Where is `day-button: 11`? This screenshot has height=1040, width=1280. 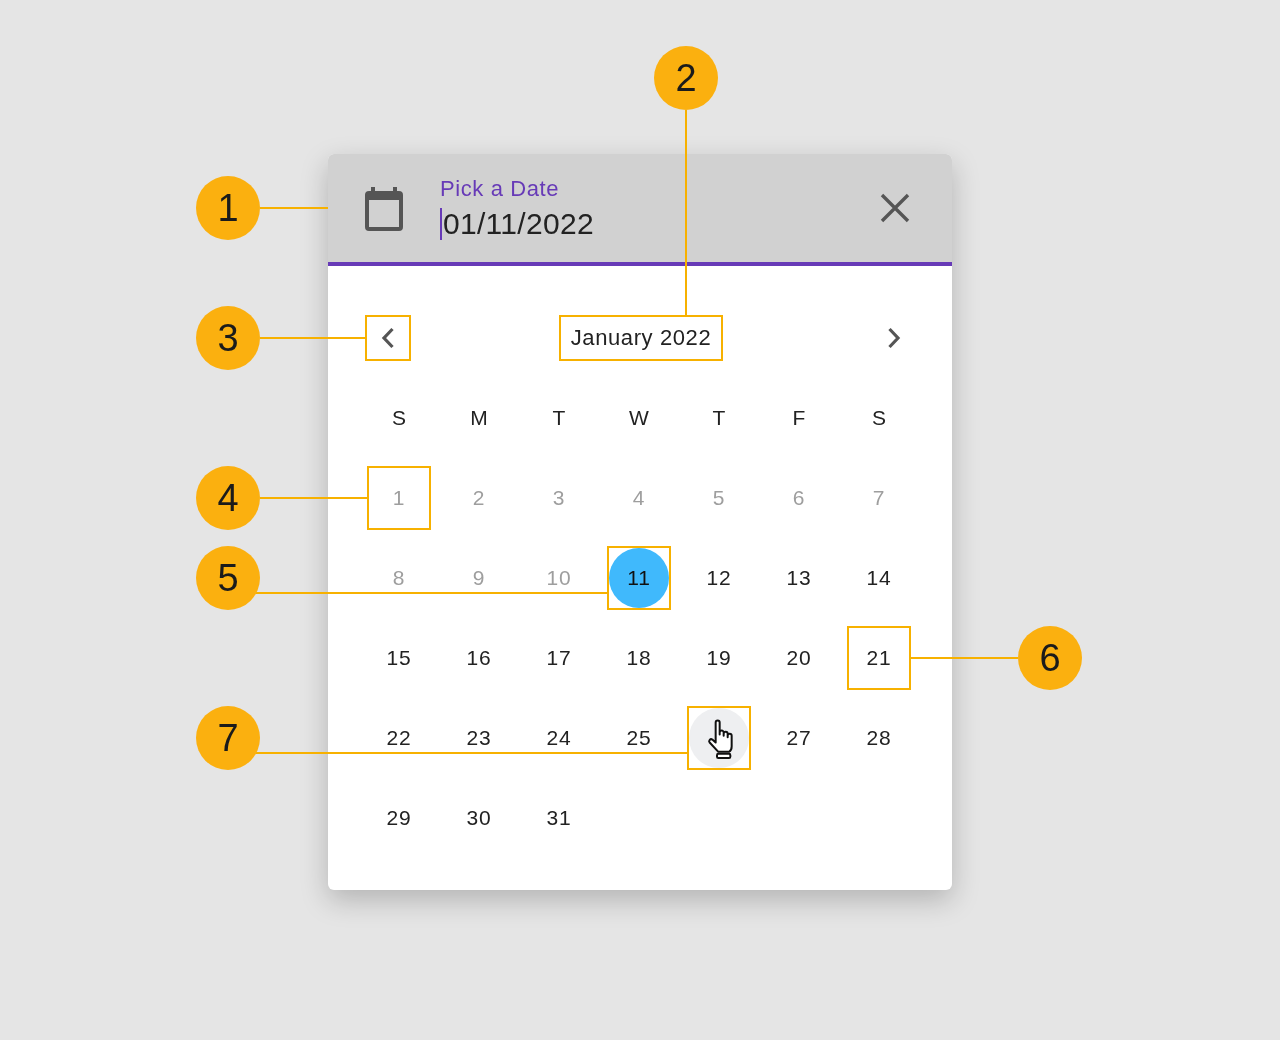 day-button: 11 is located at coordinates (639, 578).